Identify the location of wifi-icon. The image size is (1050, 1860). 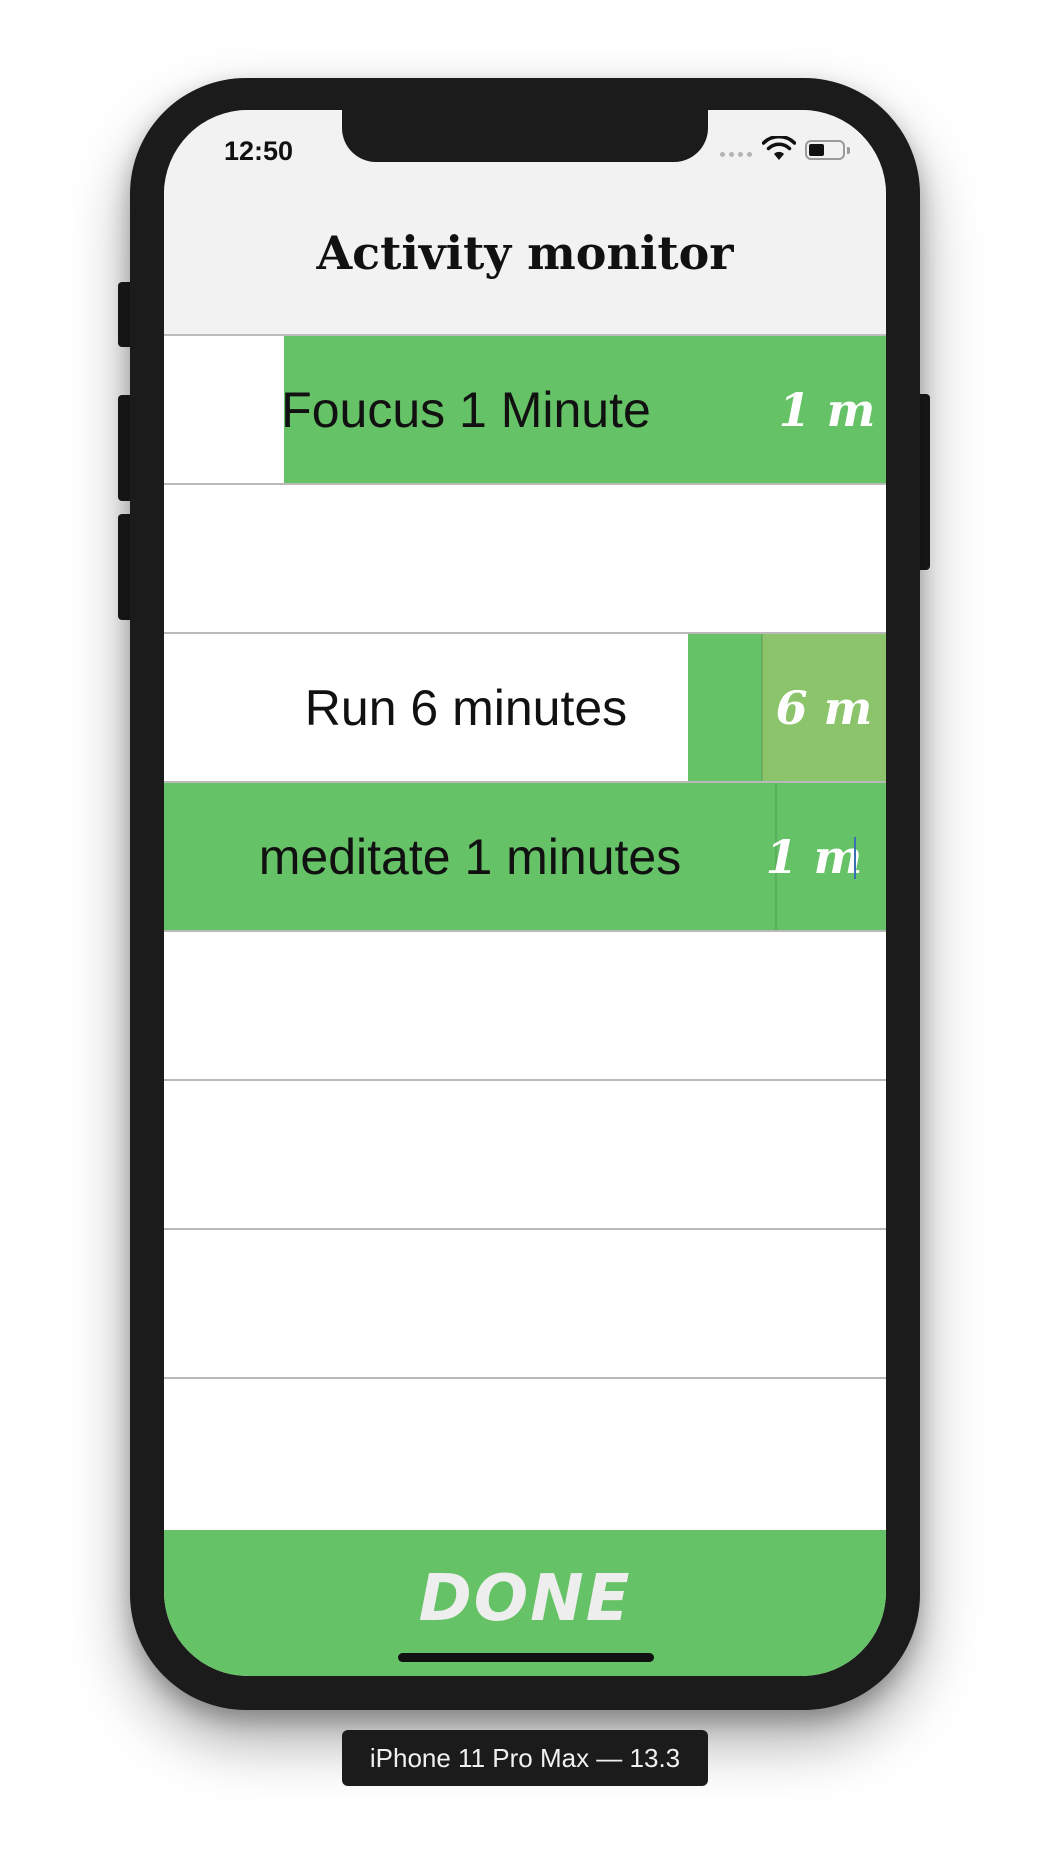
(779, 148).